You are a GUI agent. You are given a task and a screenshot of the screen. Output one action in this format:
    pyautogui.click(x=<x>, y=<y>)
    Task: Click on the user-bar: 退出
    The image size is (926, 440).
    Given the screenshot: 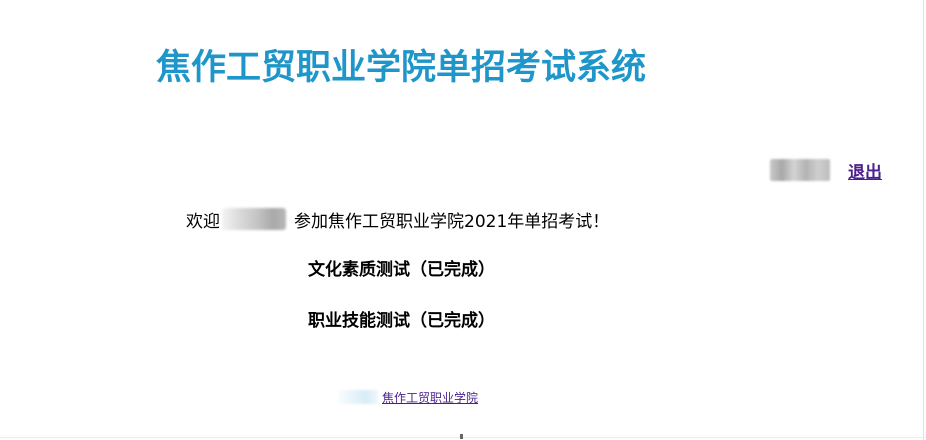 What is the action you would take?
    pyautogui.click(x=826, y=170)
    